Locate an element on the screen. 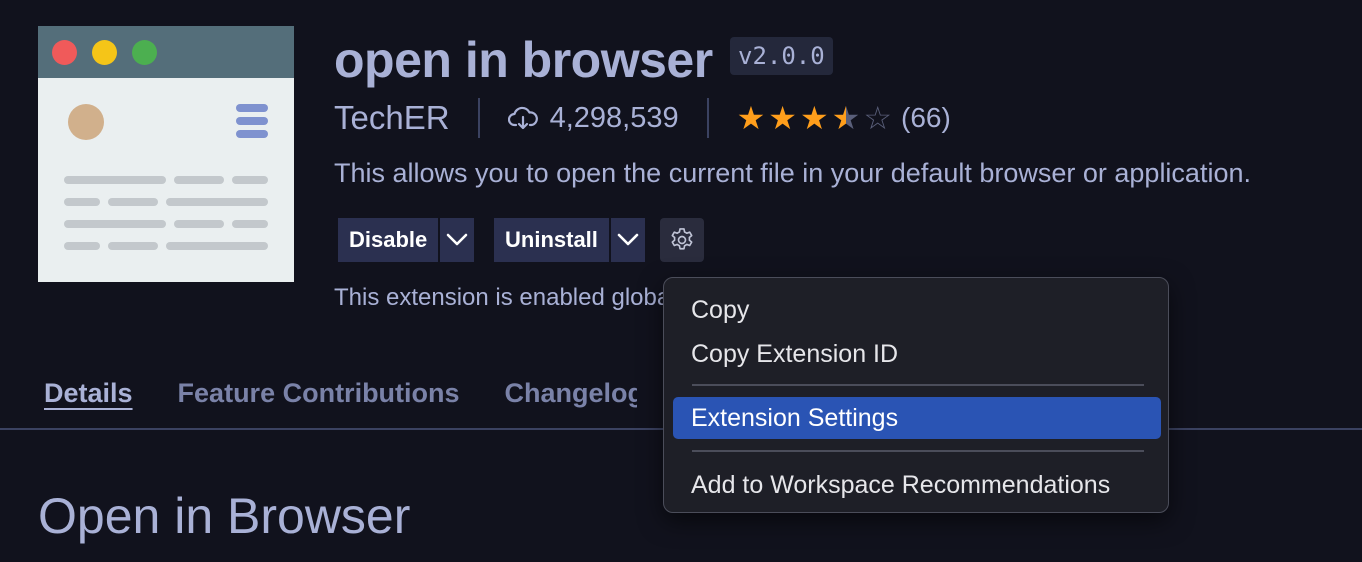  disable-dropdown-button is located at coordinates (457, 240).